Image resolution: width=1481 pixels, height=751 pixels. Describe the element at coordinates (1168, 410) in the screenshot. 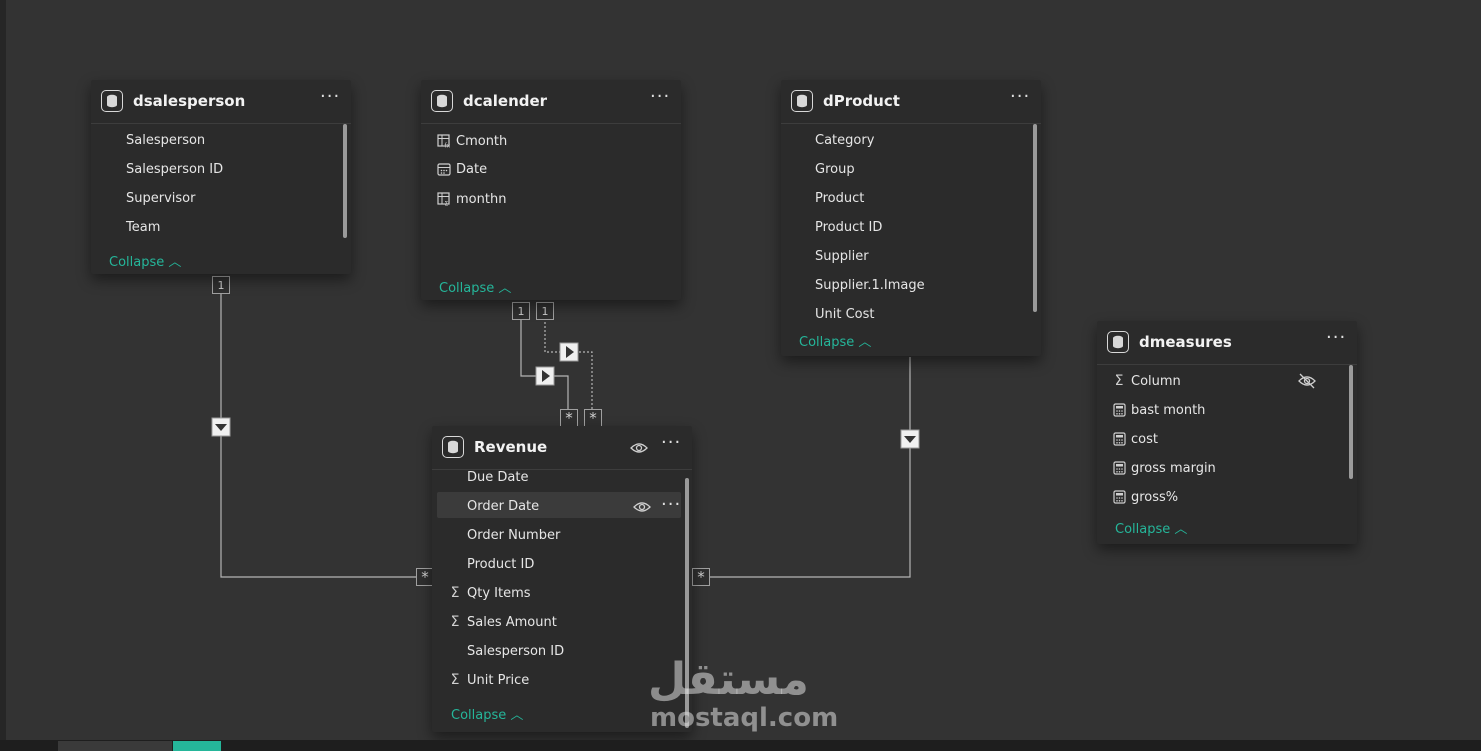

I see `field-label: bast month` at that location.